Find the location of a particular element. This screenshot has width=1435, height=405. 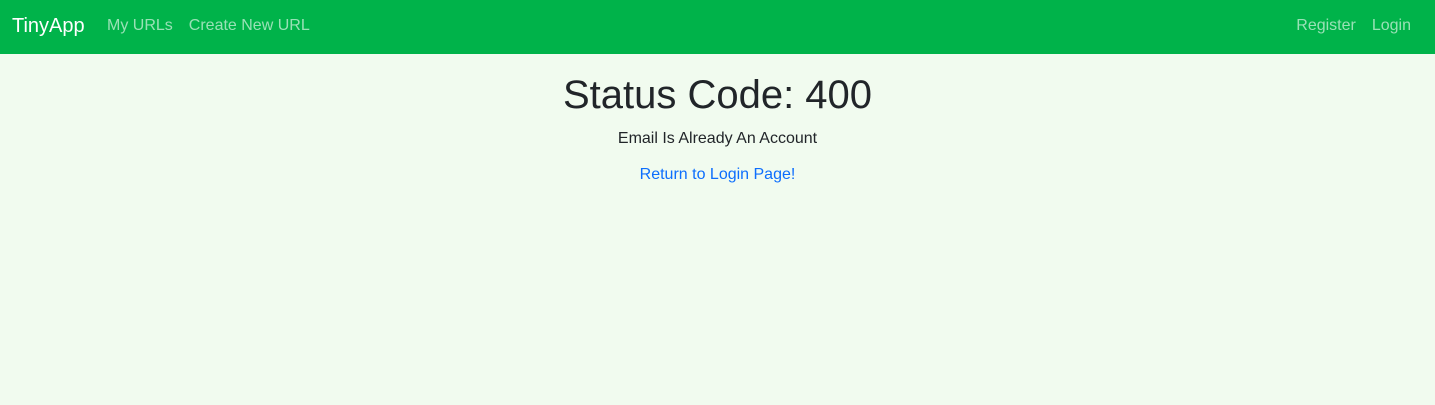

nav-create-new-url-link: Create New URL is located at coordinates (249, 26).